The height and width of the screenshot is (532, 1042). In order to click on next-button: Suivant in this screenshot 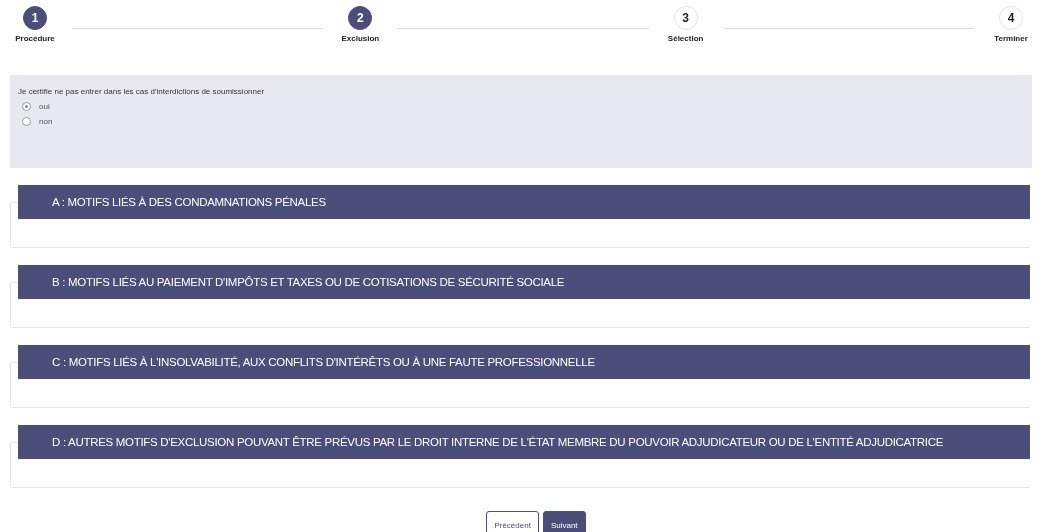, I will do `click(564, 521)`.